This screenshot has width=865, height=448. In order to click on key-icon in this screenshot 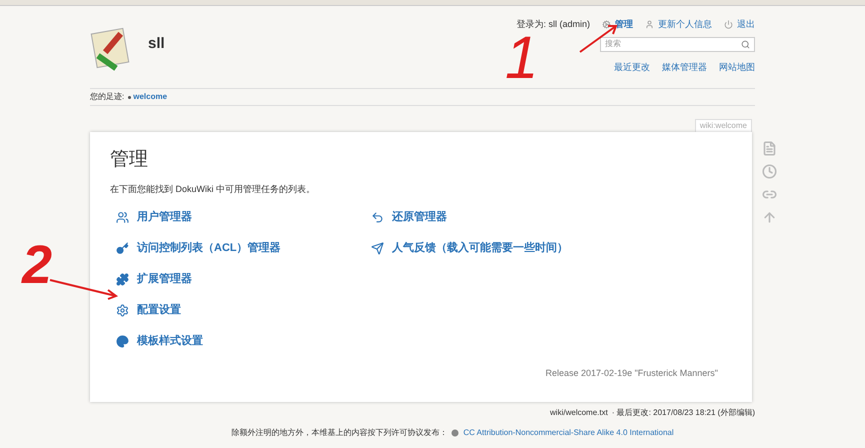, I will do `click(122, 248)`.